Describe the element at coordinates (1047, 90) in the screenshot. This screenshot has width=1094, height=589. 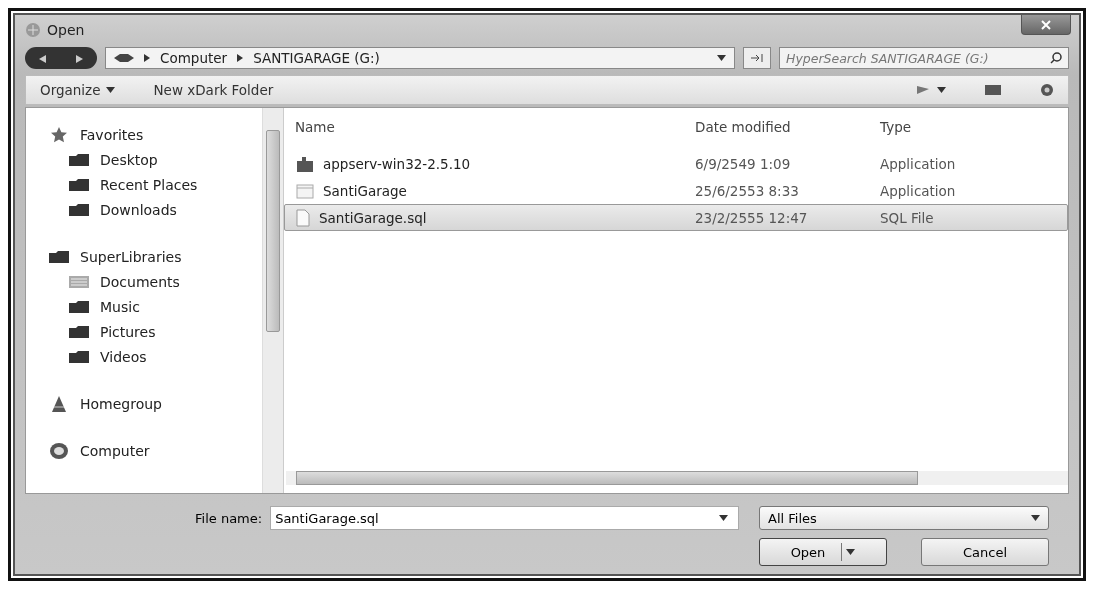
I see `help-icon` at that location.